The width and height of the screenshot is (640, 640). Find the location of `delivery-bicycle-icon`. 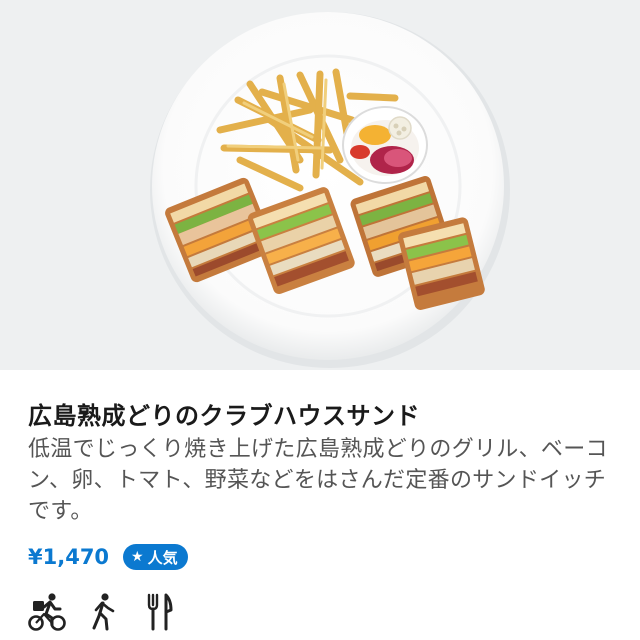

delivery-bicycle-icon is located at coordinates (47, 612).